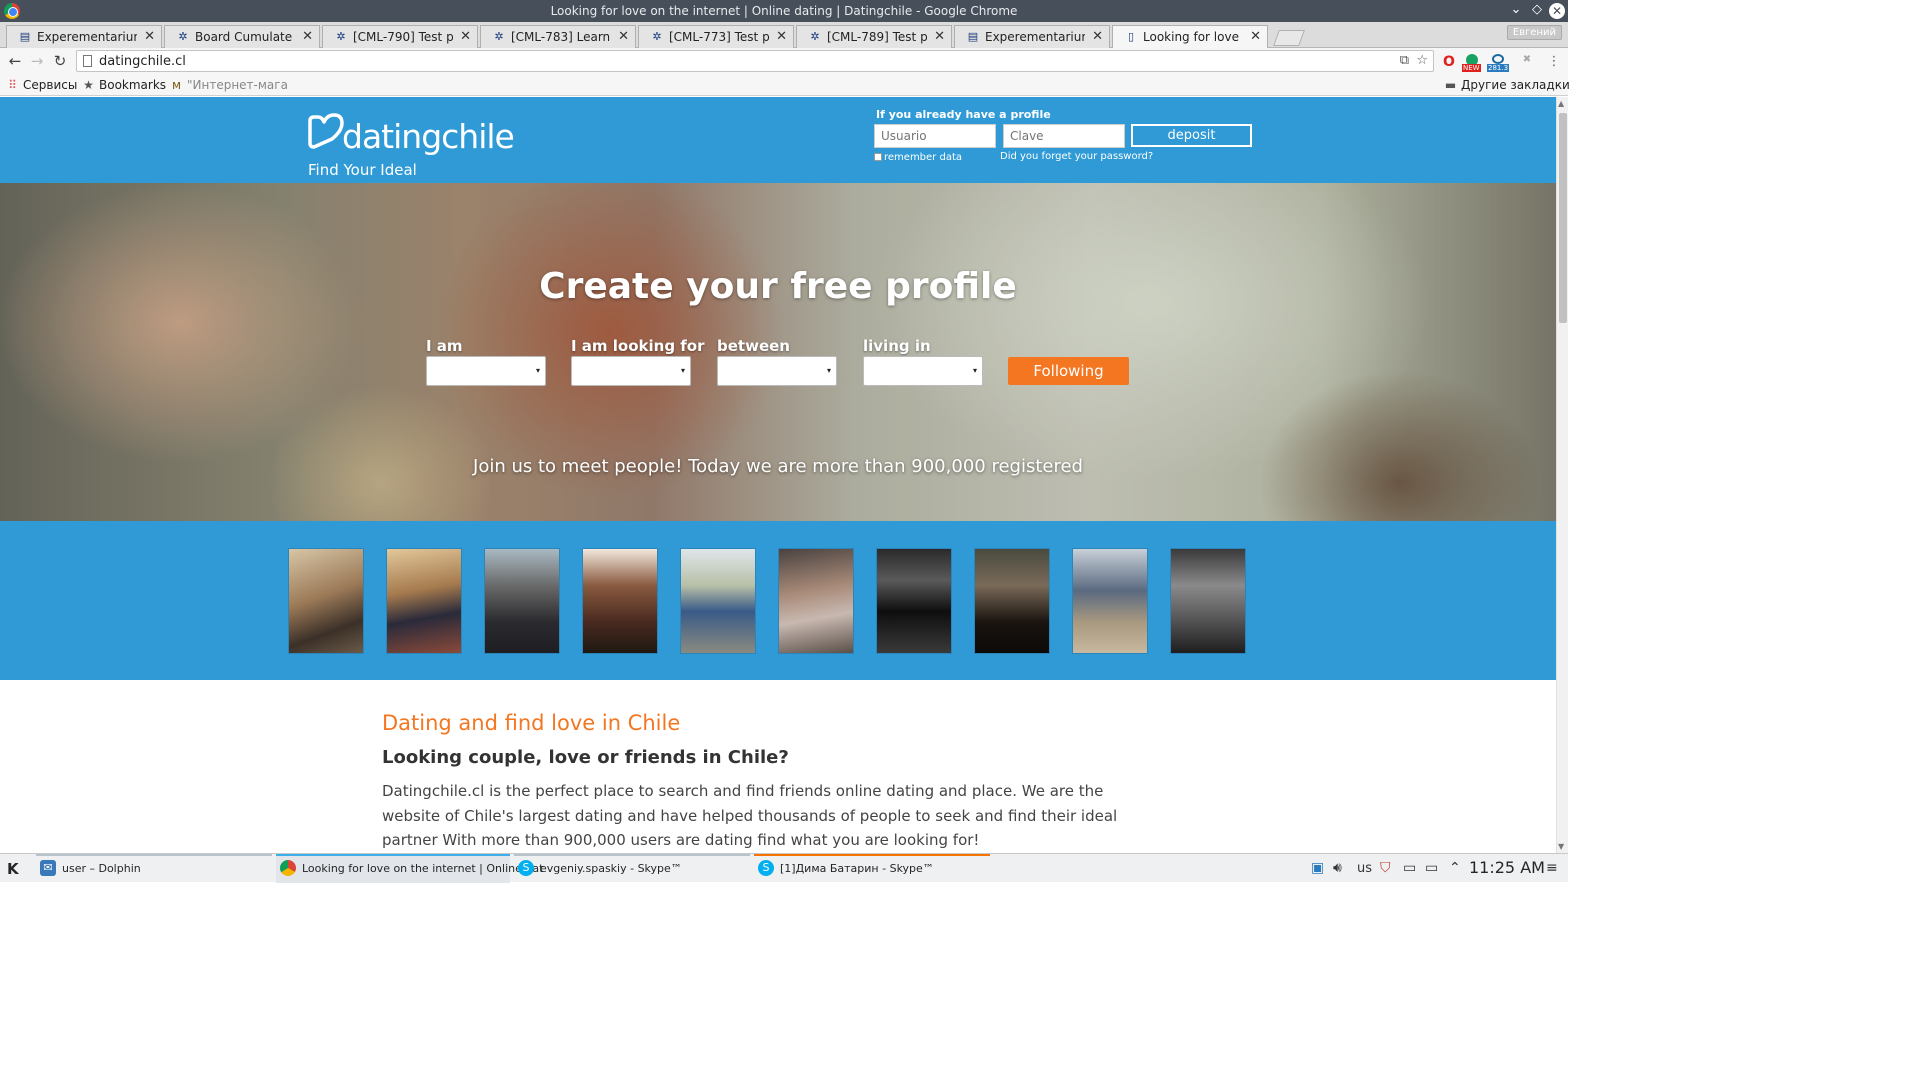  I want to click on back-arrow-icon: ←, so click(15, 61).